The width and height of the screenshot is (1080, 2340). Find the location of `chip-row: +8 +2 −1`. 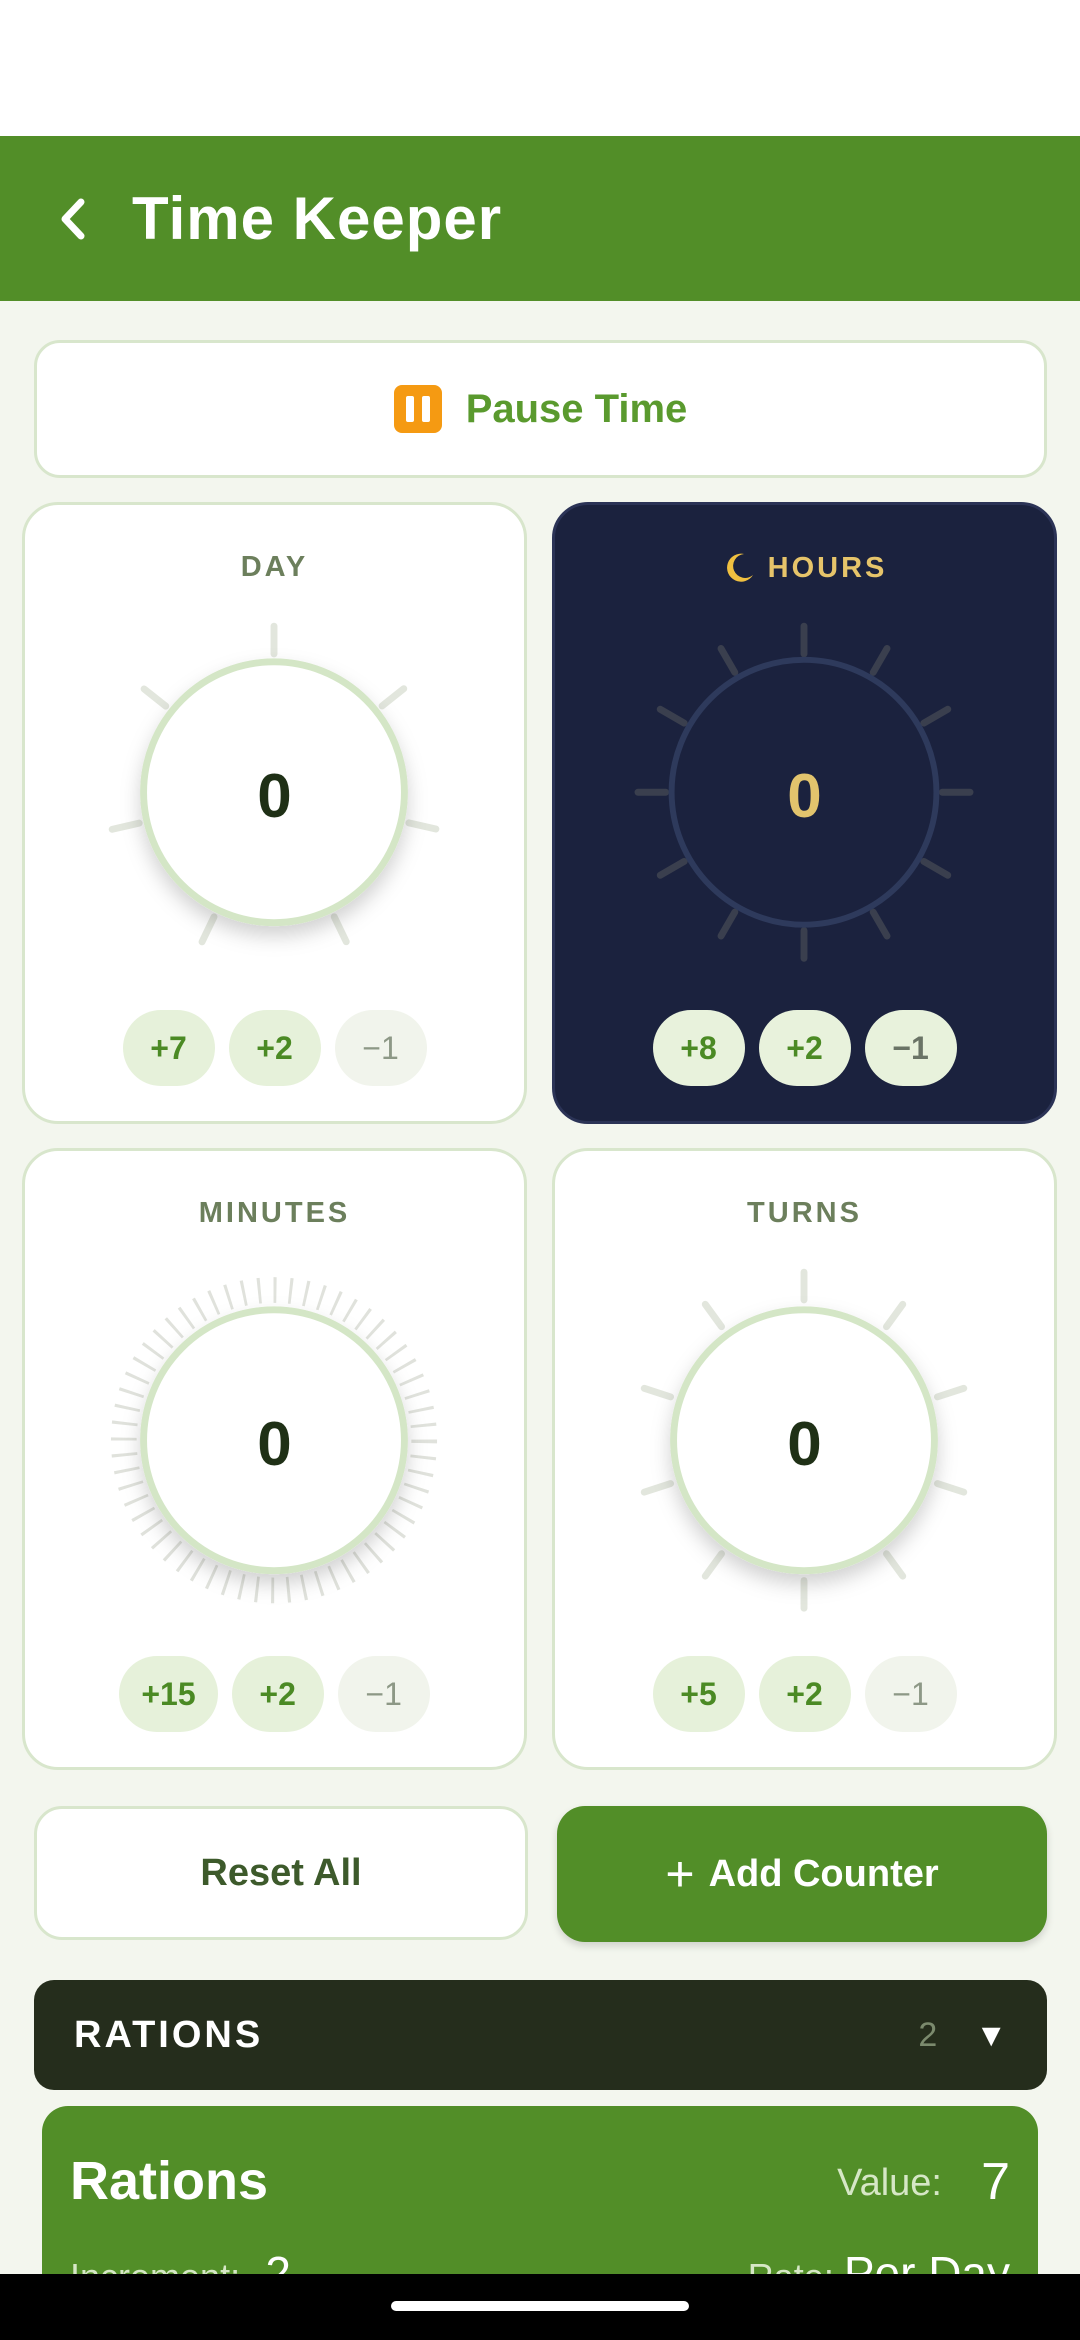

chip-row: +8 +2 −1 is located at coordinates (804, 1048).